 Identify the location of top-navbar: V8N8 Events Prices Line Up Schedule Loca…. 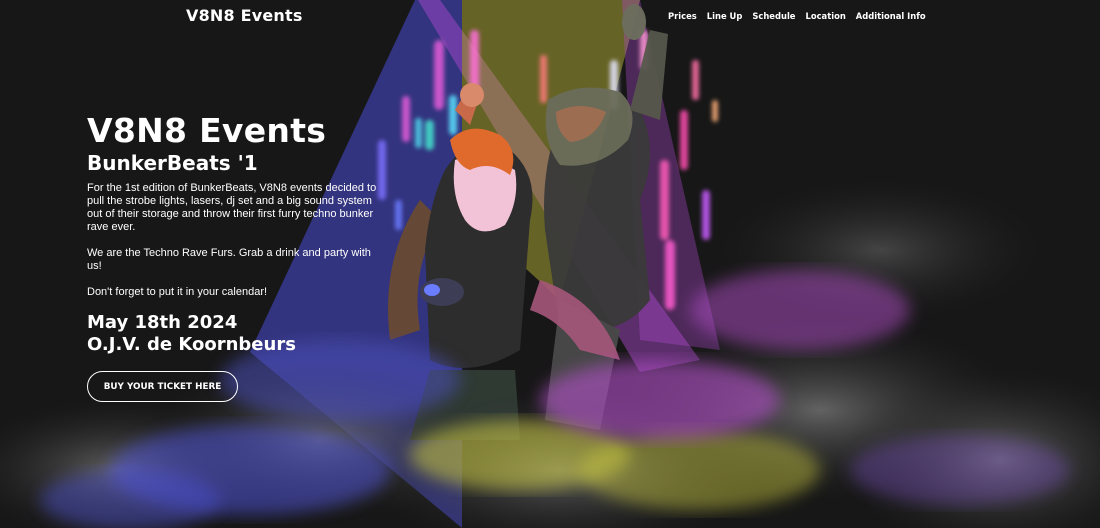
(550, 17).